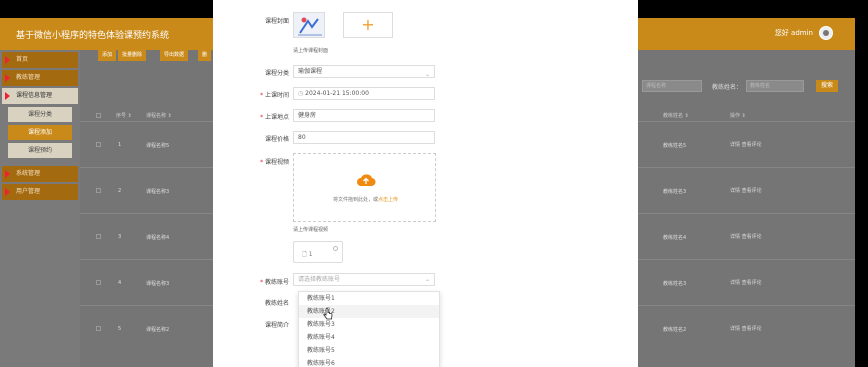  I want to click on row-coach-name: 教练姓名5, so click(675, 146).